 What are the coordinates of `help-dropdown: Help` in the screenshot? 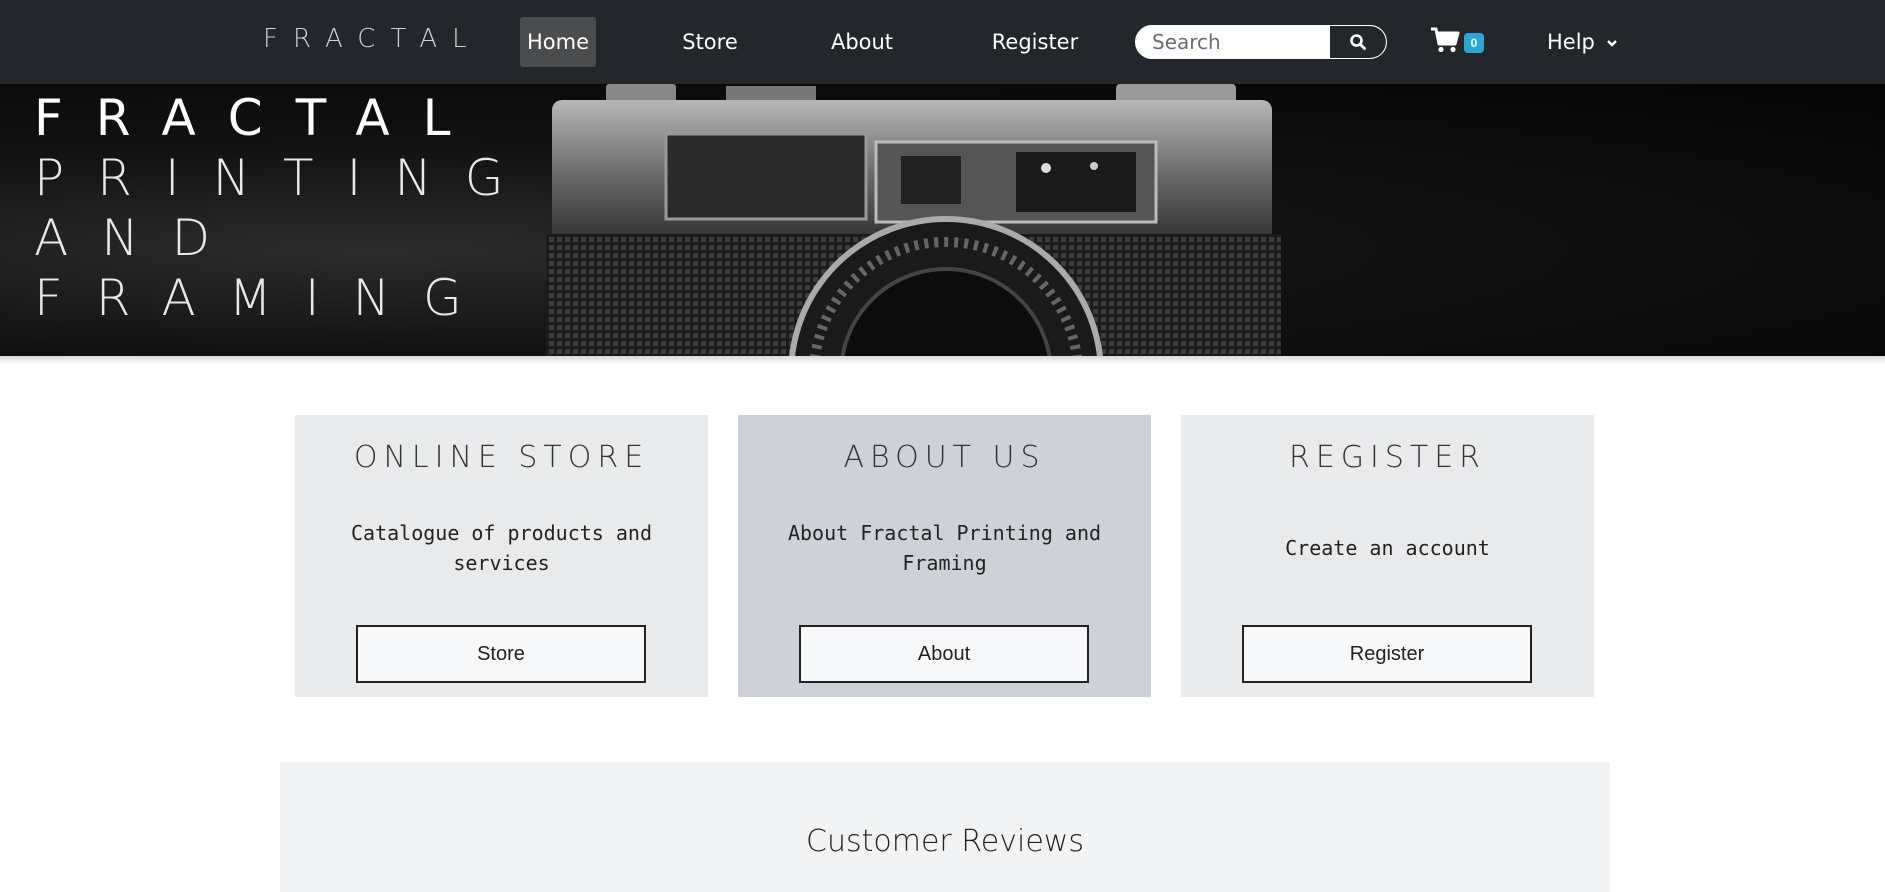 It's located at (1582, 42).